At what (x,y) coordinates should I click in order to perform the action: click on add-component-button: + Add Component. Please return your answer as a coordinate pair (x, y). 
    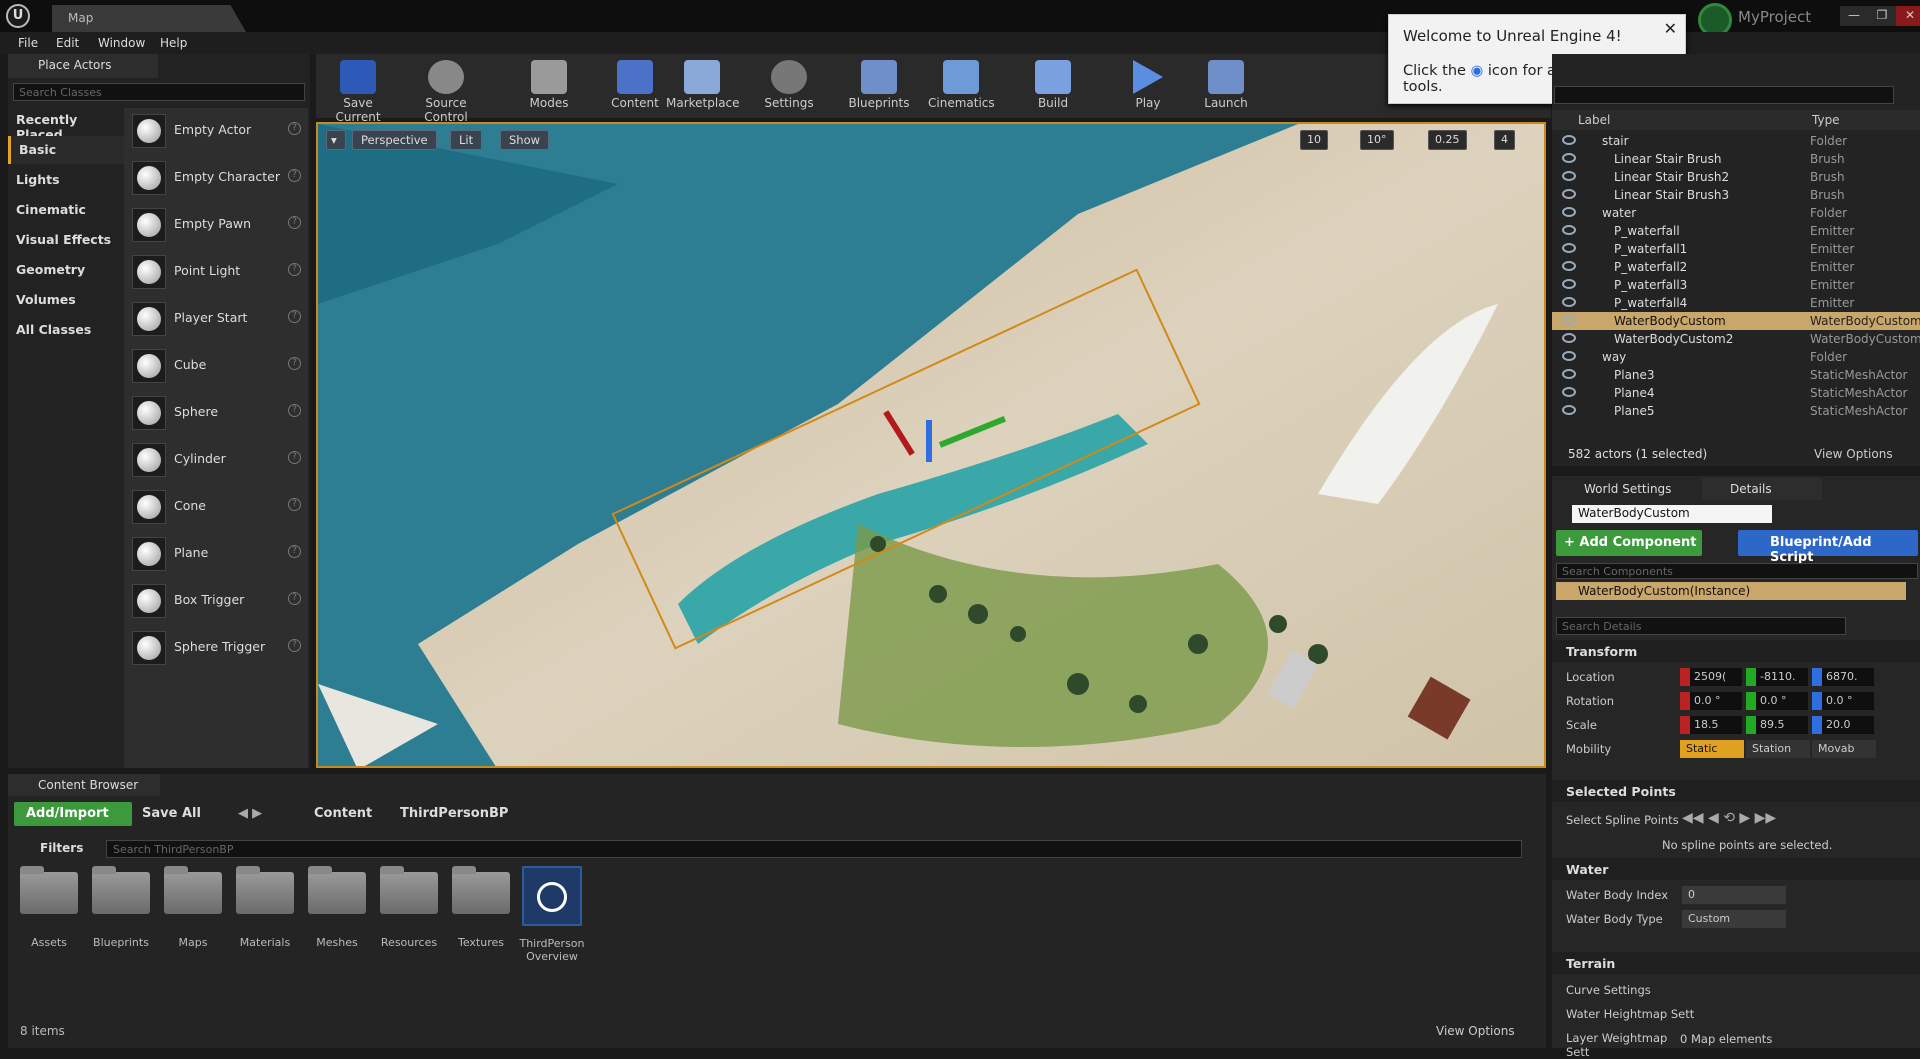
    Looking at the image, I should click on (1629, 543).